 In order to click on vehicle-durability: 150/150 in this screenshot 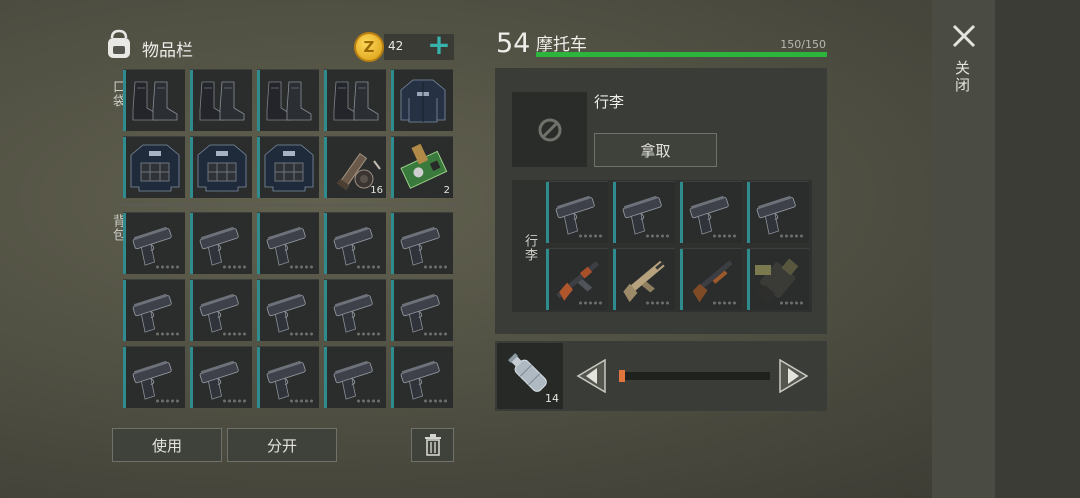, I will do `click(803, 44)`.